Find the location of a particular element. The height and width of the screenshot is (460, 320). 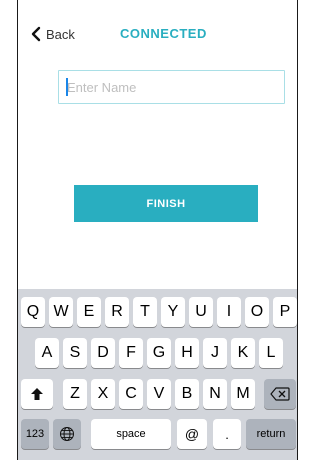

delete-key is located at coordinates (280, 394).